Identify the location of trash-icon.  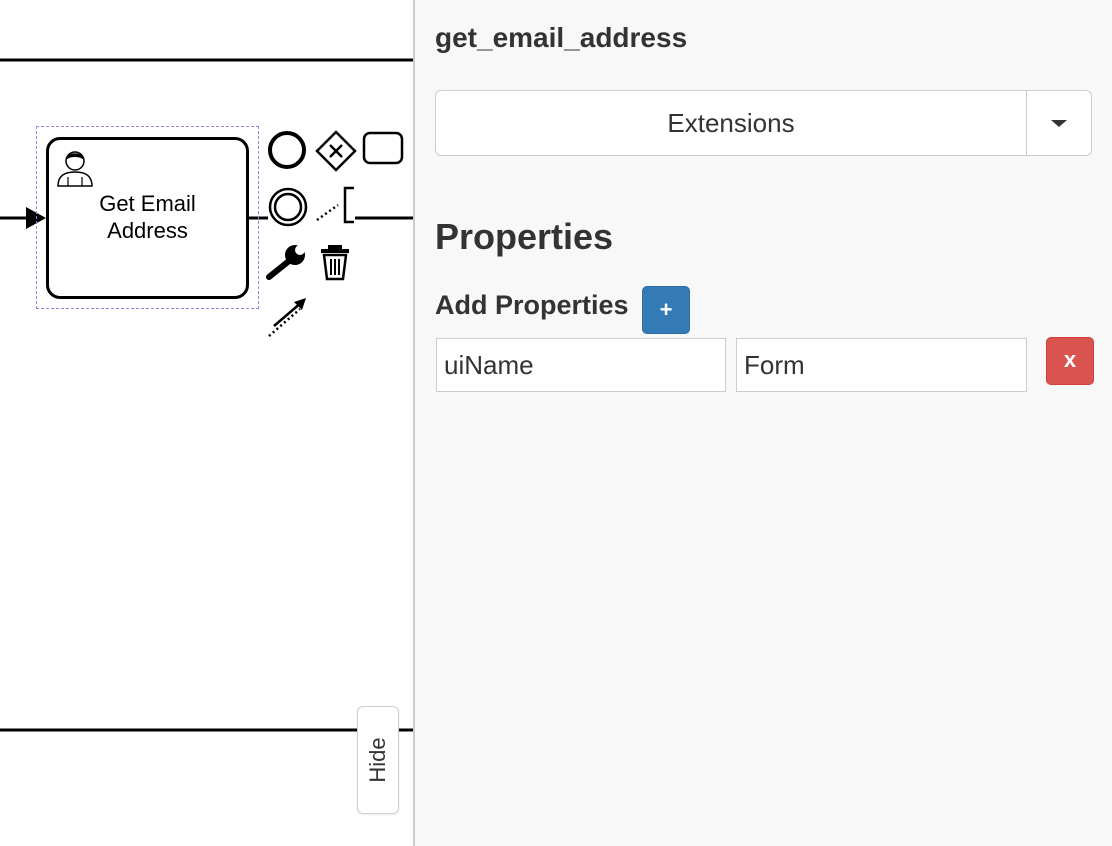
(336, 263).